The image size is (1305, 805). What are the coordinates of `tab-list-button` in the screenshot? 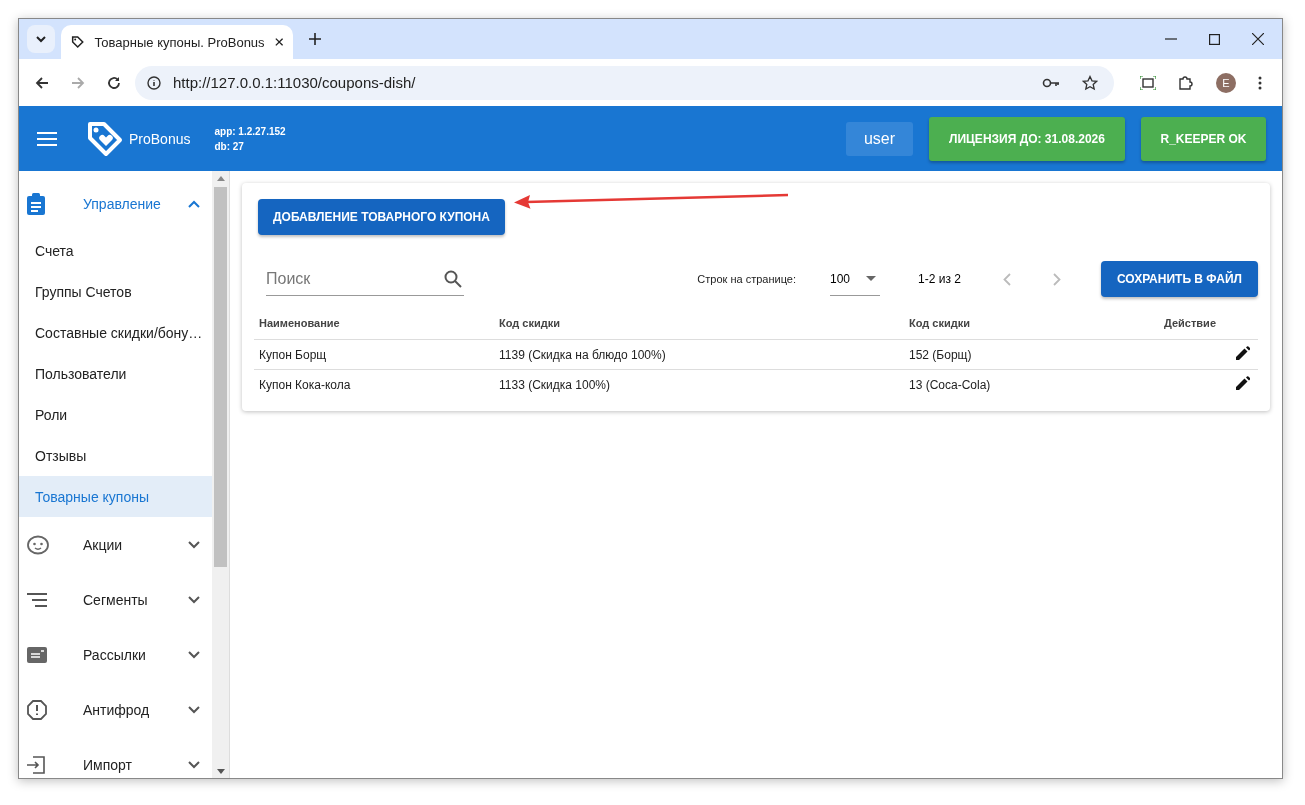 It's located at (41, 39).